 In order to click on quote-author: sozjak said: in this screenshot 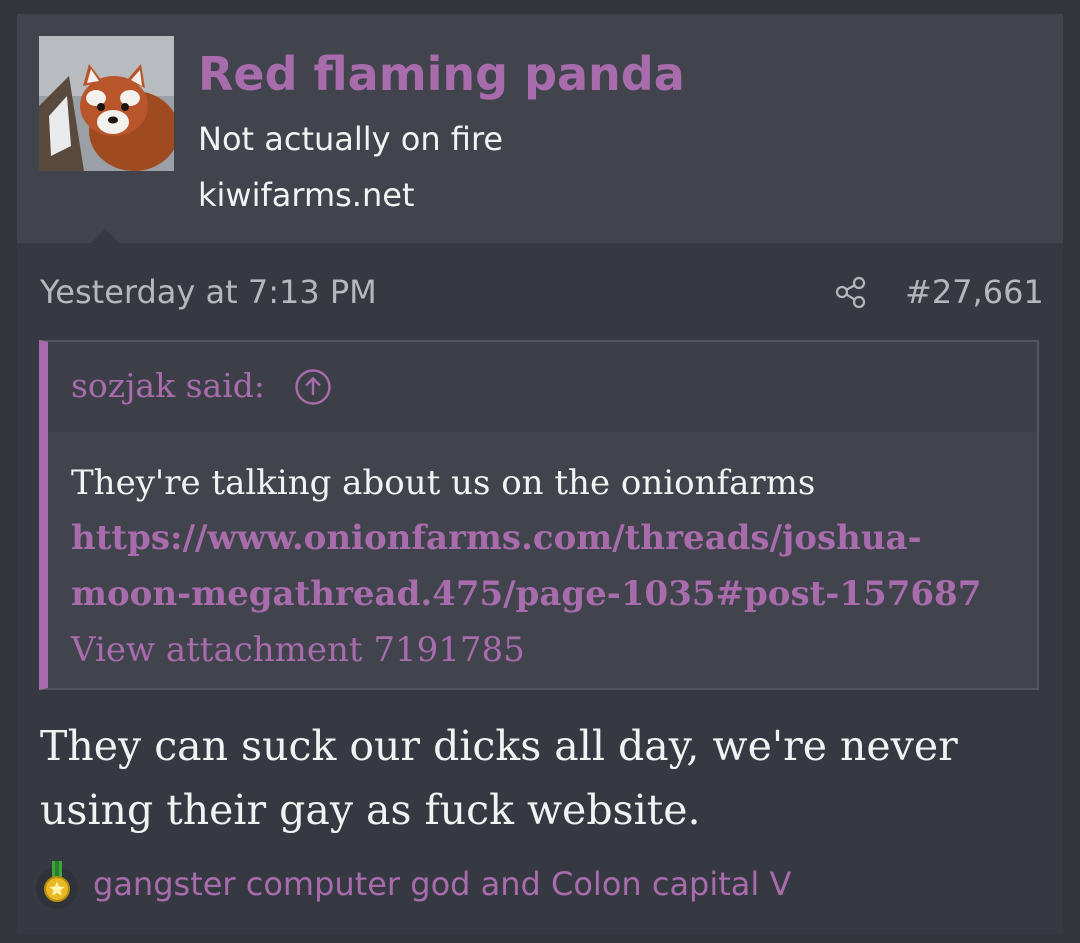, I will do `click(168, 386)`.